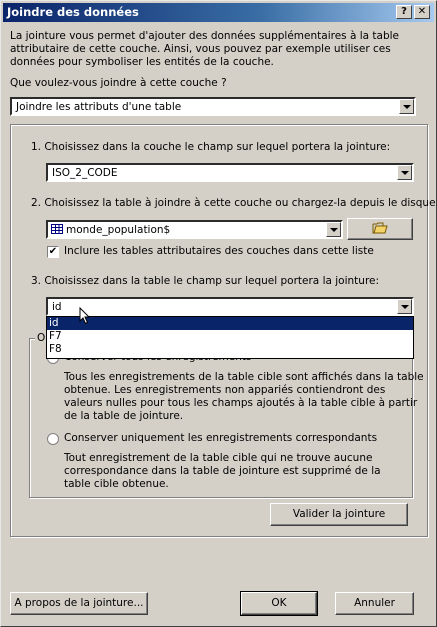 The height and width of the screenshot is (627, 437). Describe the element at coordinates (124, 416) in the screenshot. I see `keep-all-desc-4: de la table de jointure.` at that location.